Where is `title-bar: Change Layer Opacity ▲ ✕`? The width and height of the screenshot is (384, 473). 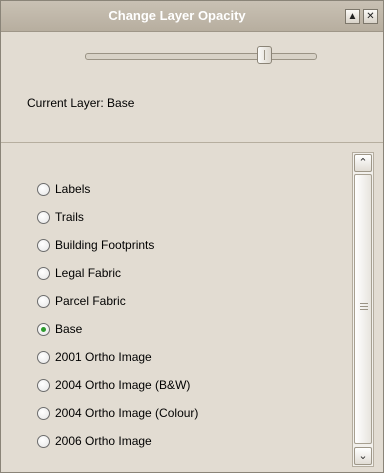 title-bar: Change Layer Opacity ▲ ✕ is located at coordinates (192, 16).